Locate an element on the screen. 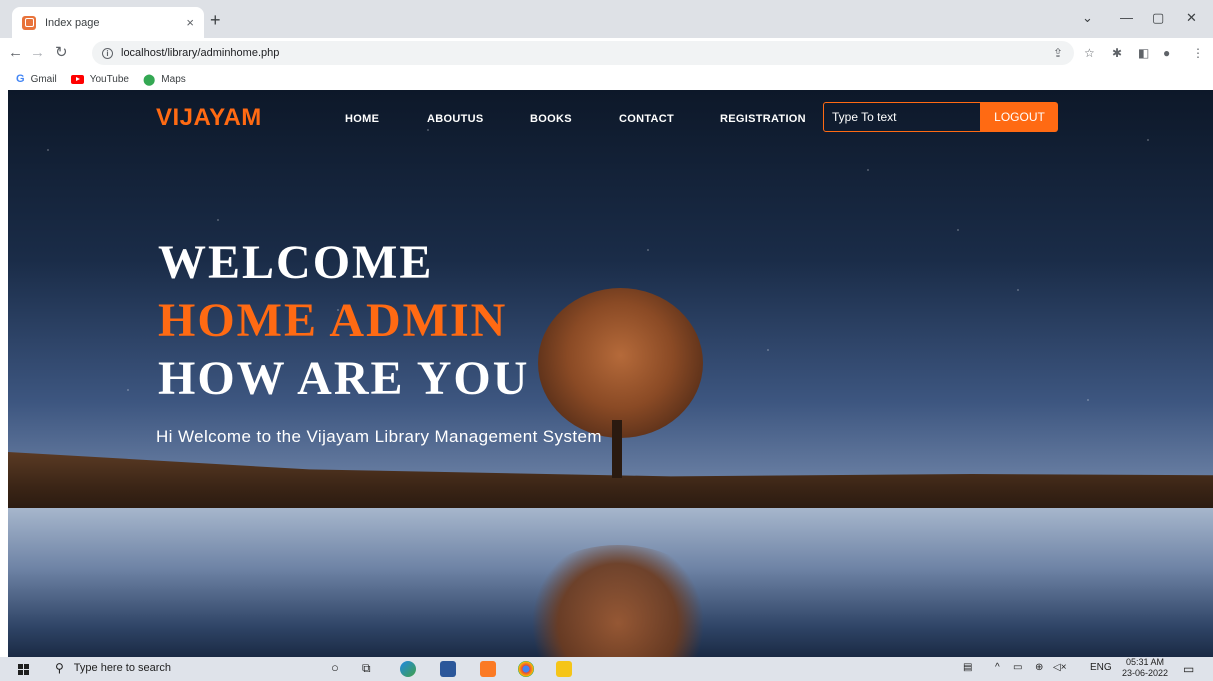  tab-search-chevron-icon: ⌄ is located at coordinates (1087, 18).